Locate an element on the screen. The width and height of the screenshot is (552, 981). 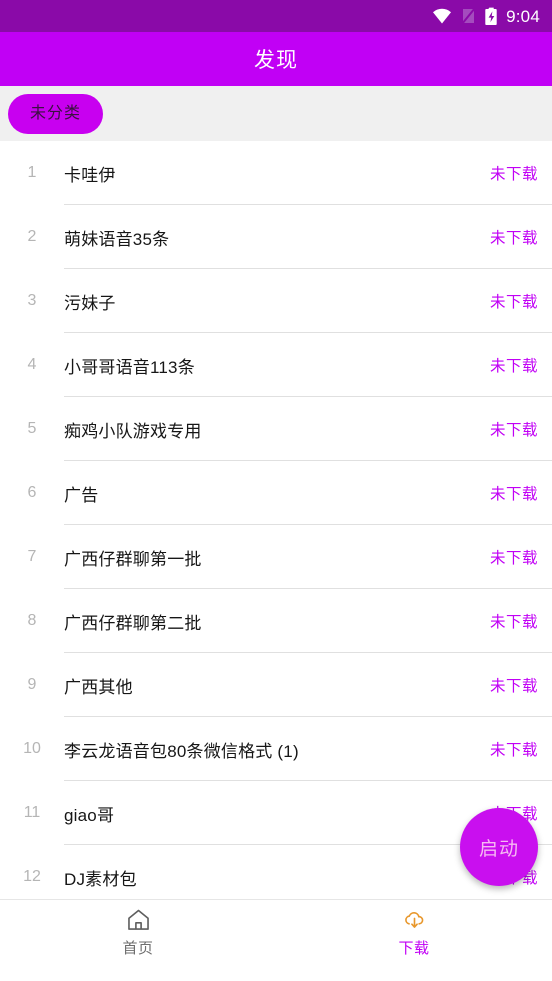
row-title: 李云龙语音包80条微信格式 (1) is located at coordinates (181, 751).